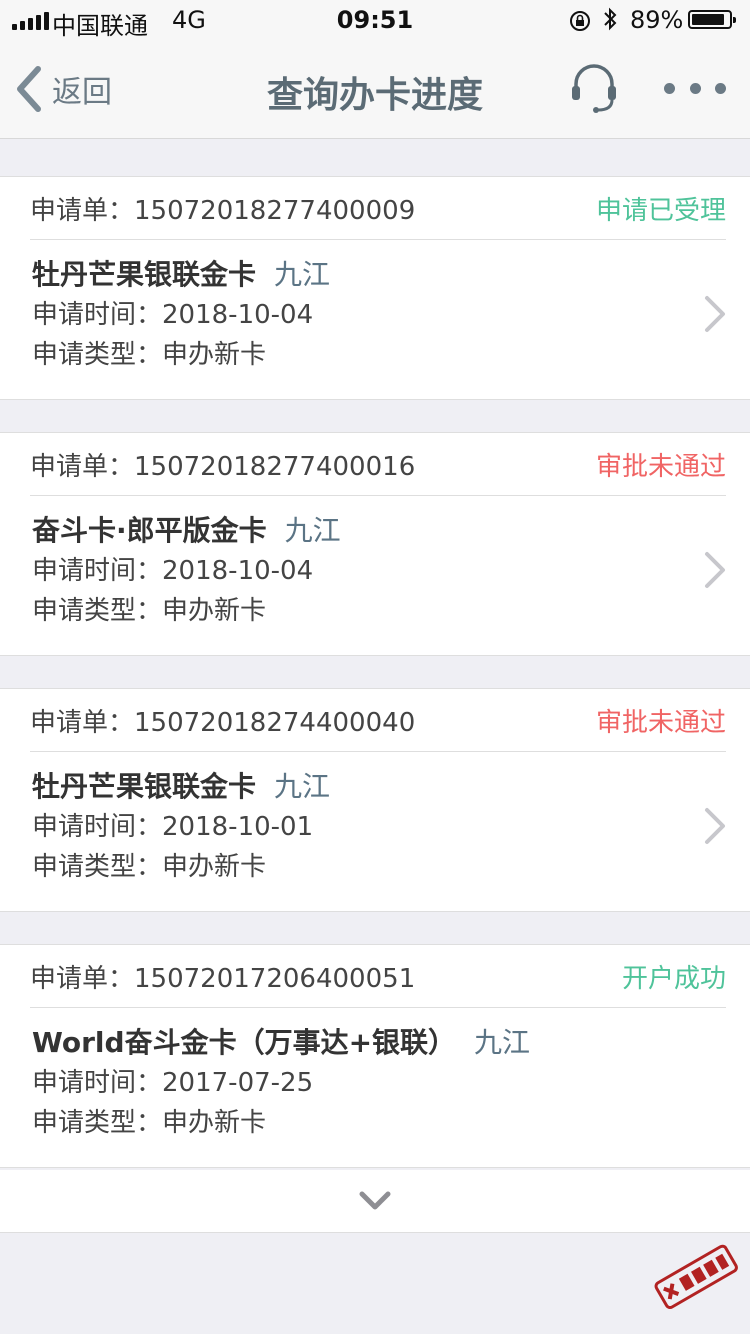  What do you see at coordinates (223, 978) in the screenshot?
I see `application-number: 申请单：15072017206400051` at bounding box center [223, 978].